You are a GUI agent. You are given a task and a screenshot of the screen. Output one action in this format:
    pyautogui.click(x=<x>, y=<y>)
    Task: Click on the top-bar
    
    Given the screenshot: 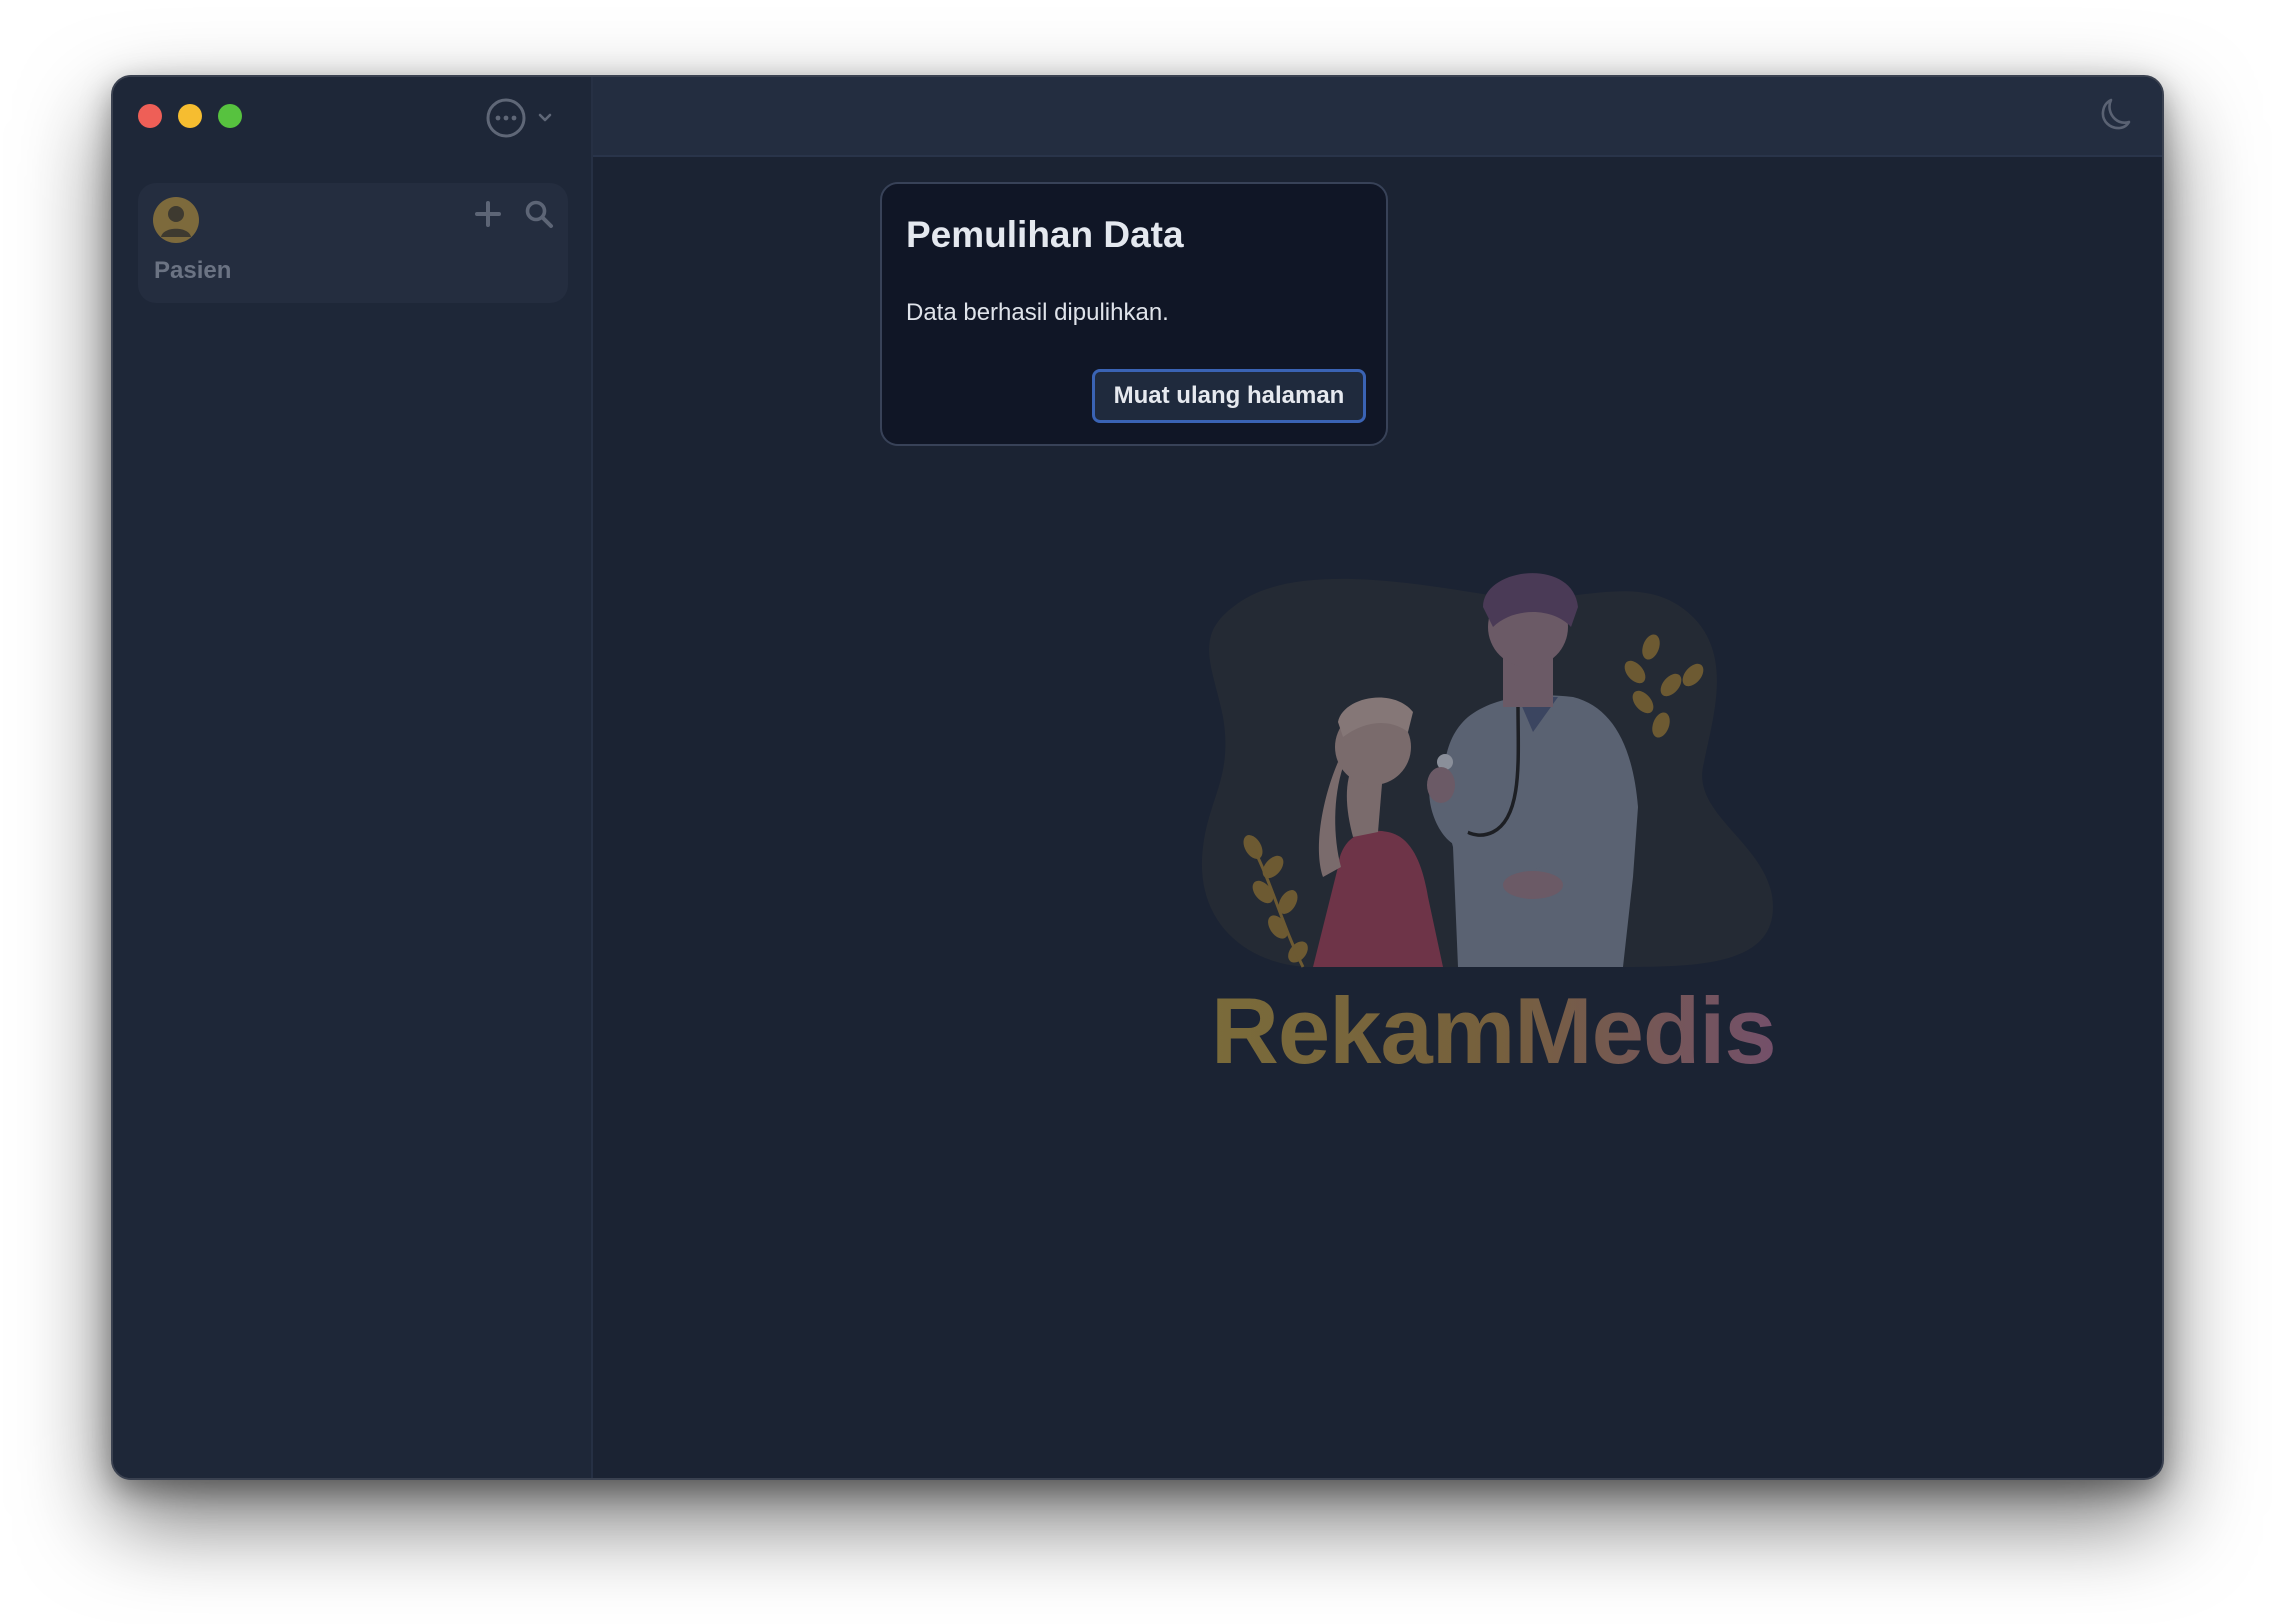 What is the action you would take?
    pyautogui.click(x=1377, y=117)
    